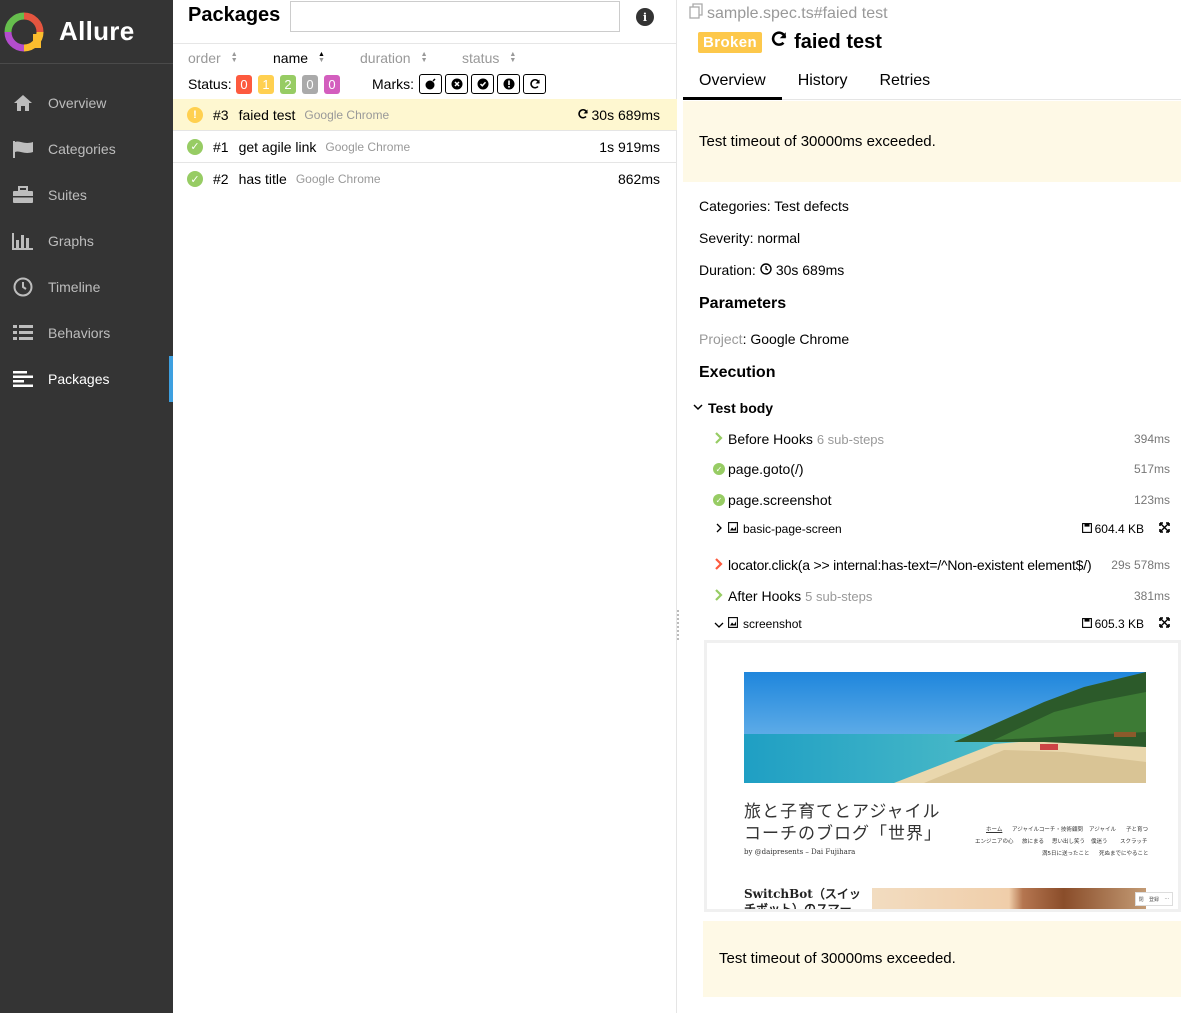 The image size is (1181, 1013). Describe the element at coordinates (839, 596) in the screenshot. I see `step-substeps: 5 sub-steps` at that location.